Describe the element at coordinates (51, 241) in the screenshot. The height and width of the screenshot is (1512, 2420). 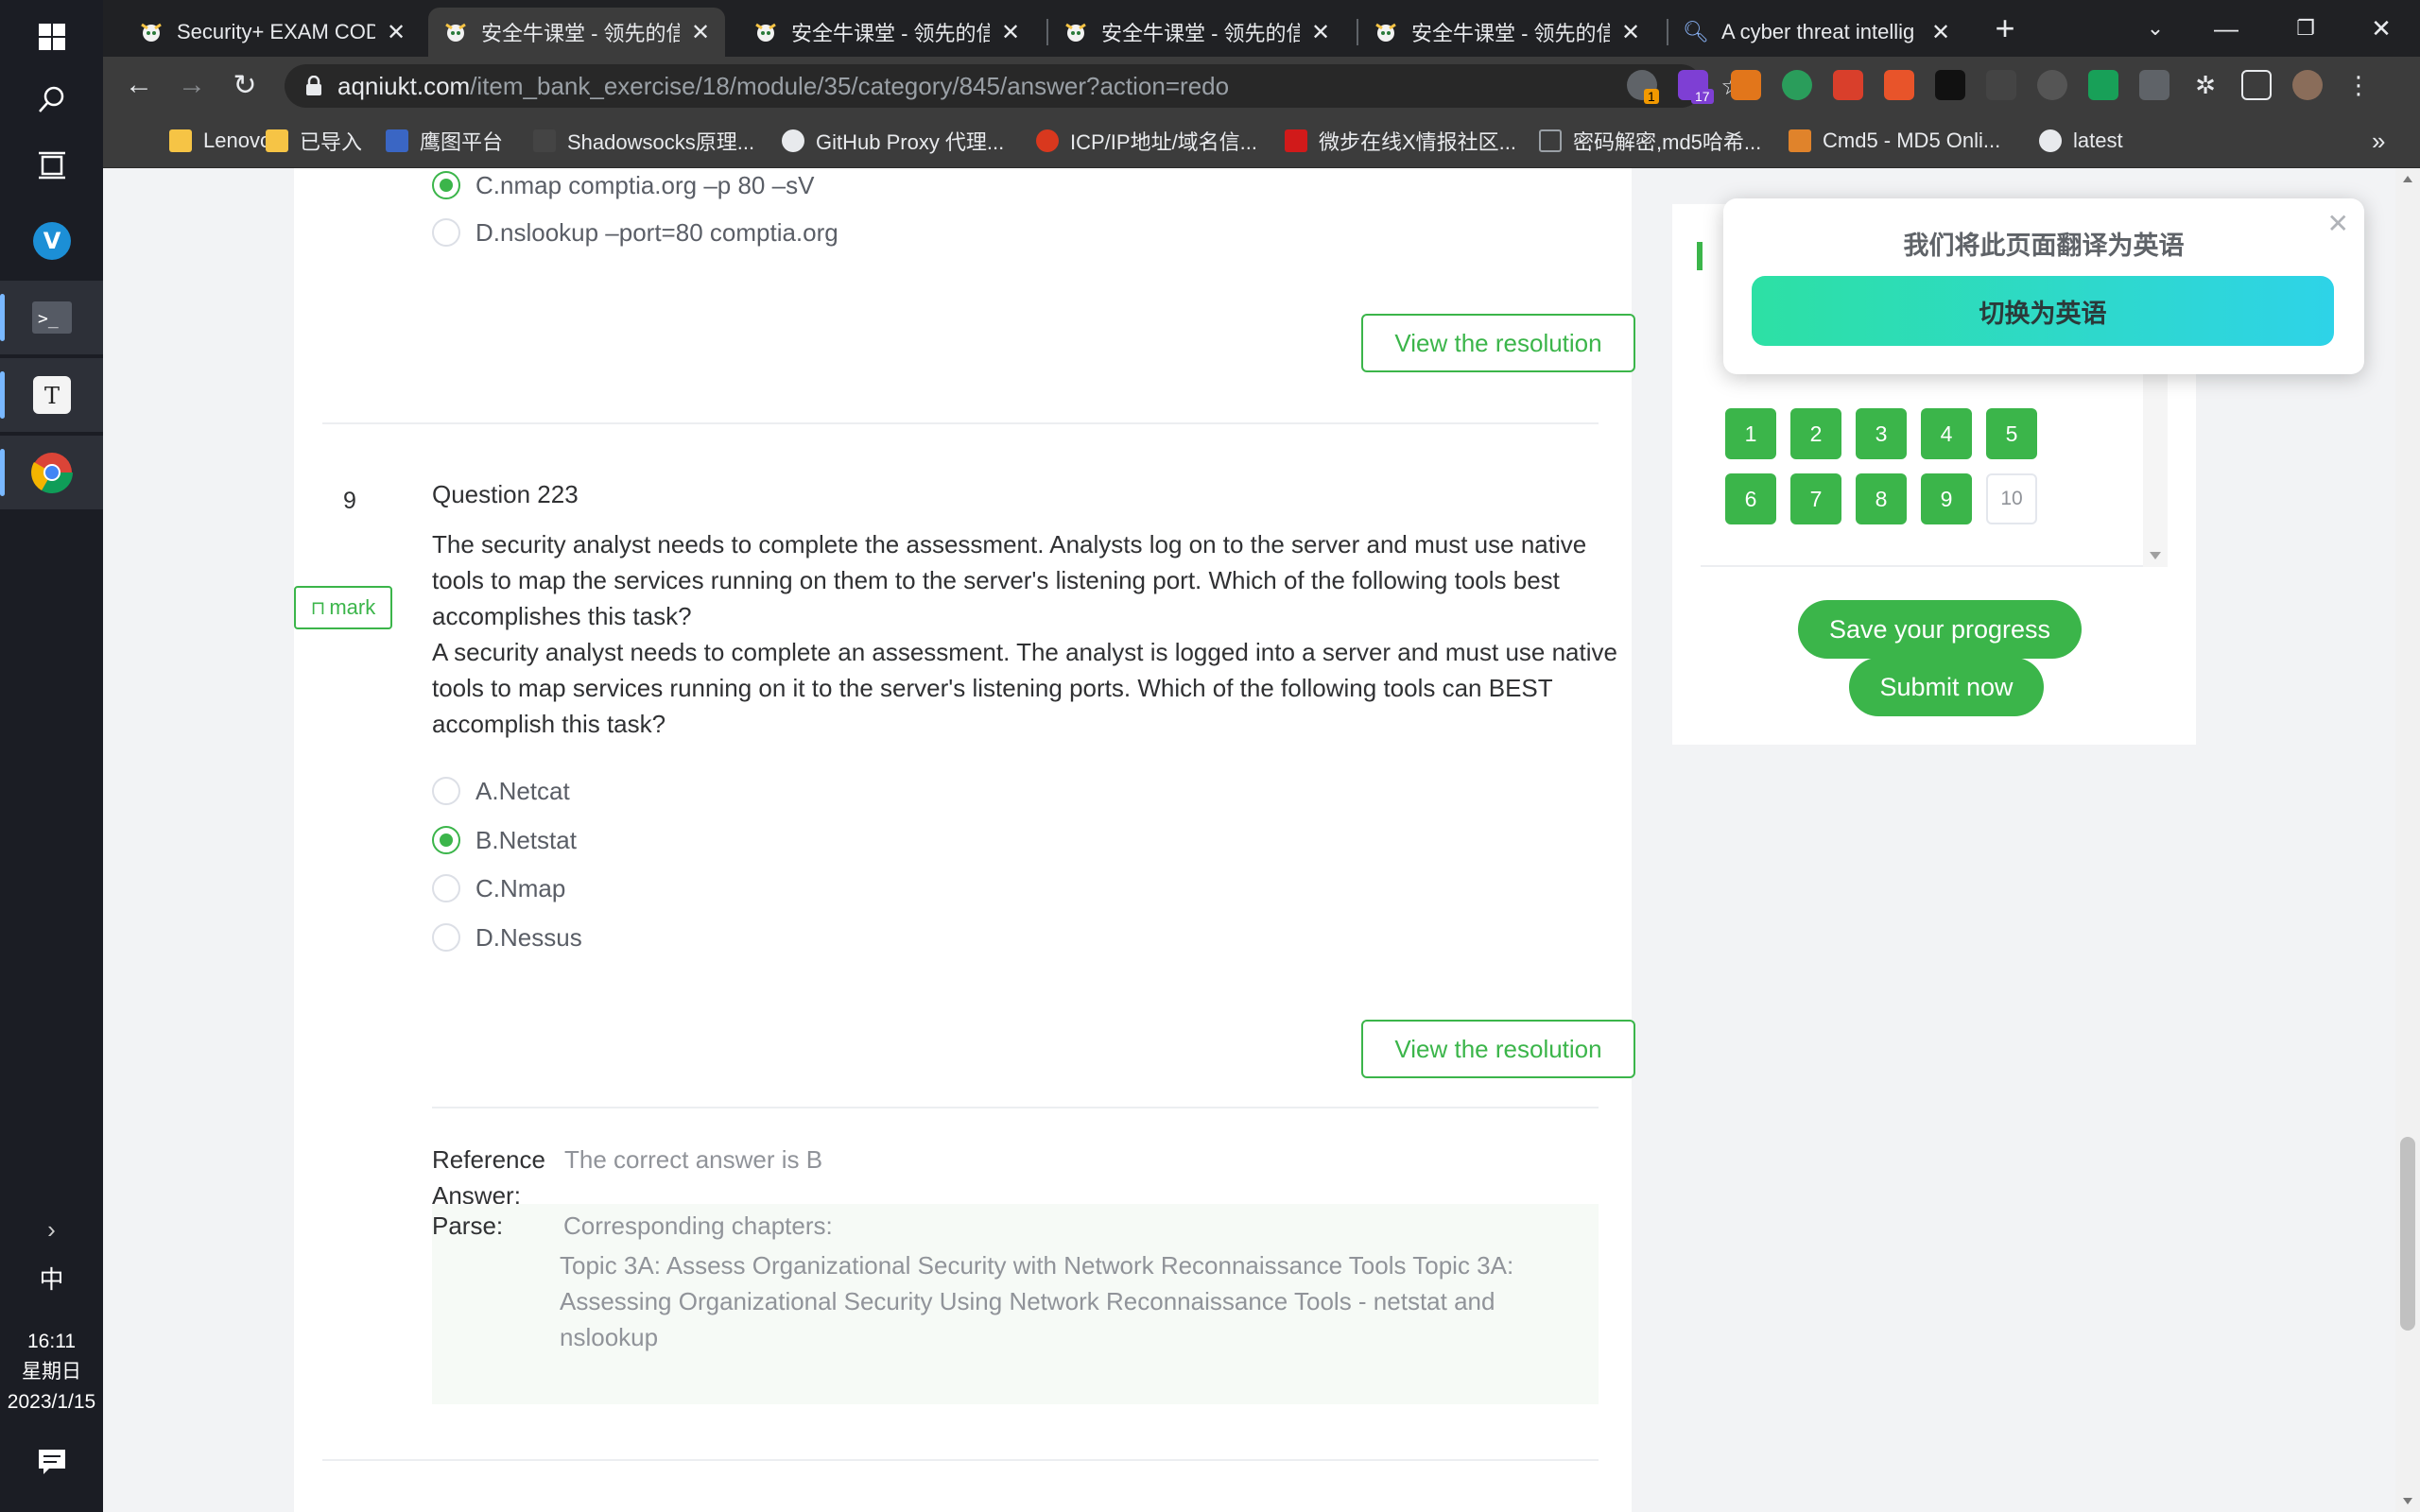
I see `vmware-icon: V` at that location.